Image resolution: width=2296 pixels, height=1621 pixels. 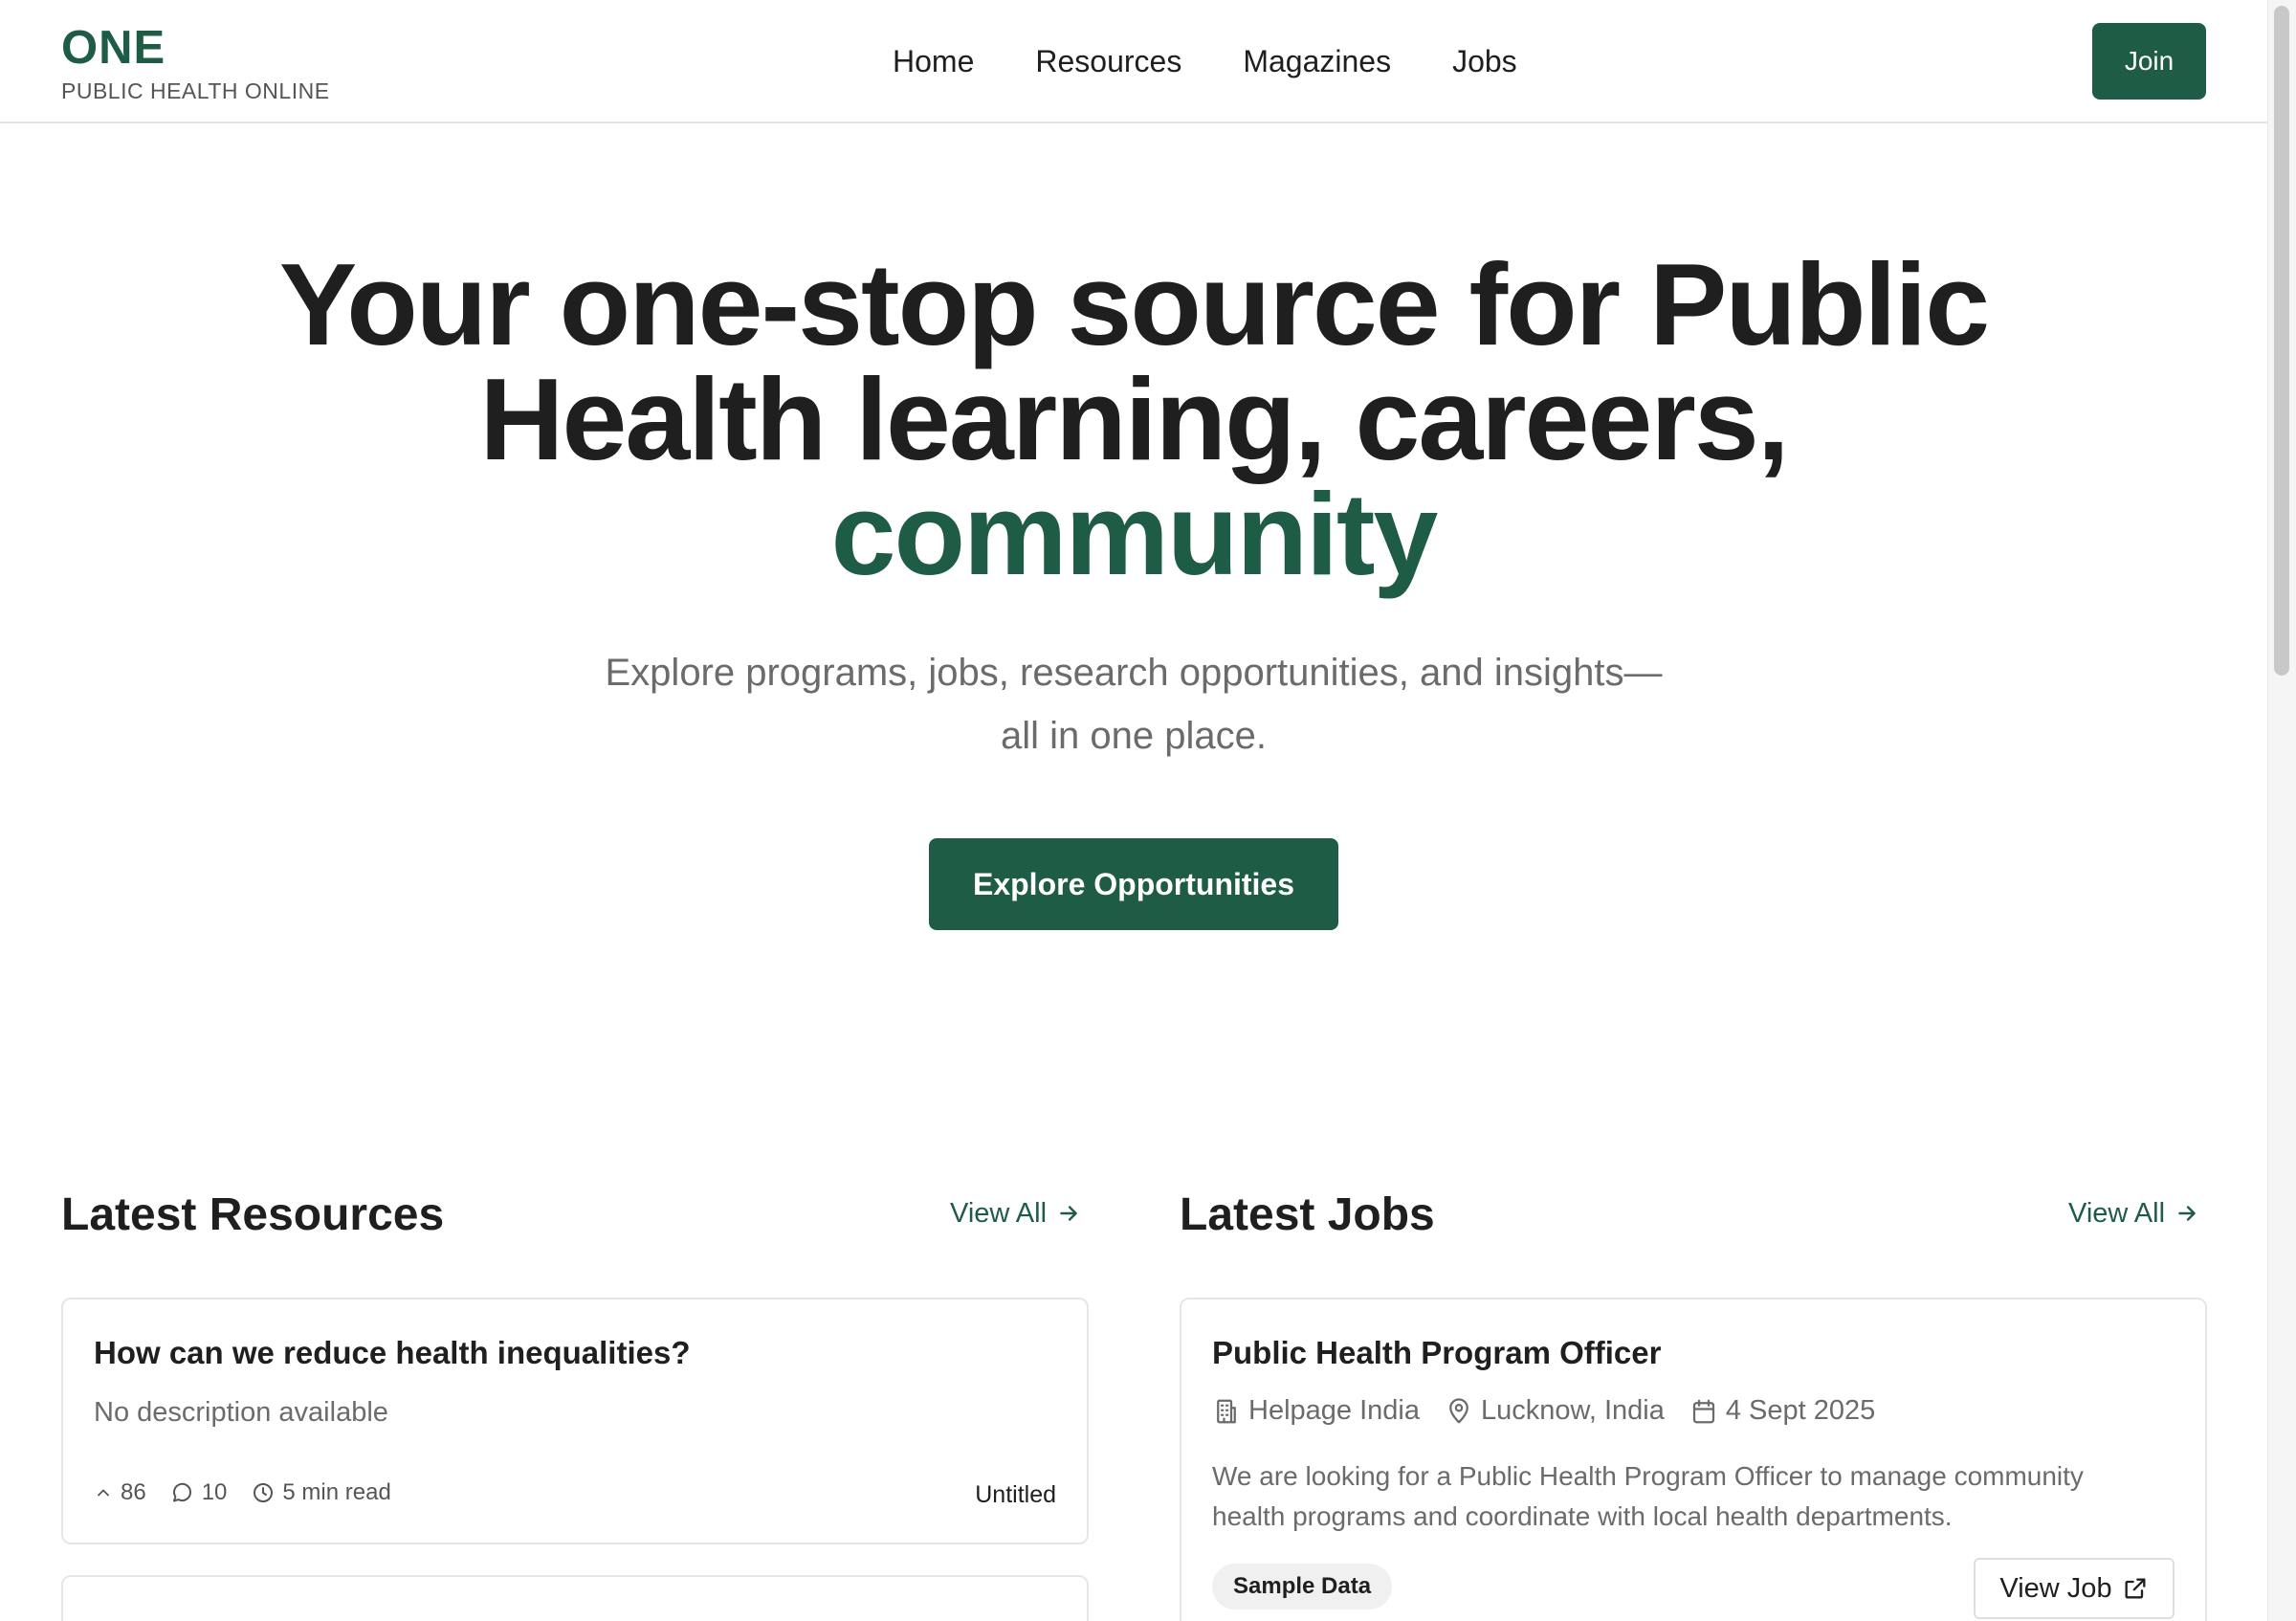 What do you see at coordinates (241, 1412) in the screenshot?
I see `resource-description: No description available` at bounding box center [241, 1412].